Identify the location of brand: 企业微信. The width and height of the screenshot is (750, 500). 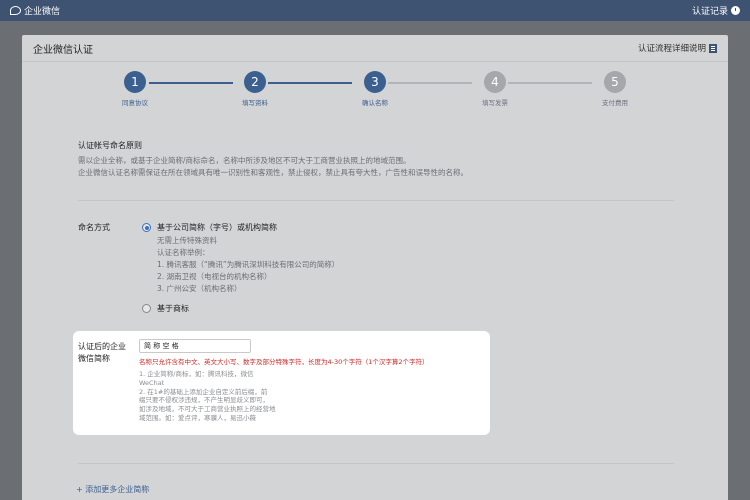
(35, 10).